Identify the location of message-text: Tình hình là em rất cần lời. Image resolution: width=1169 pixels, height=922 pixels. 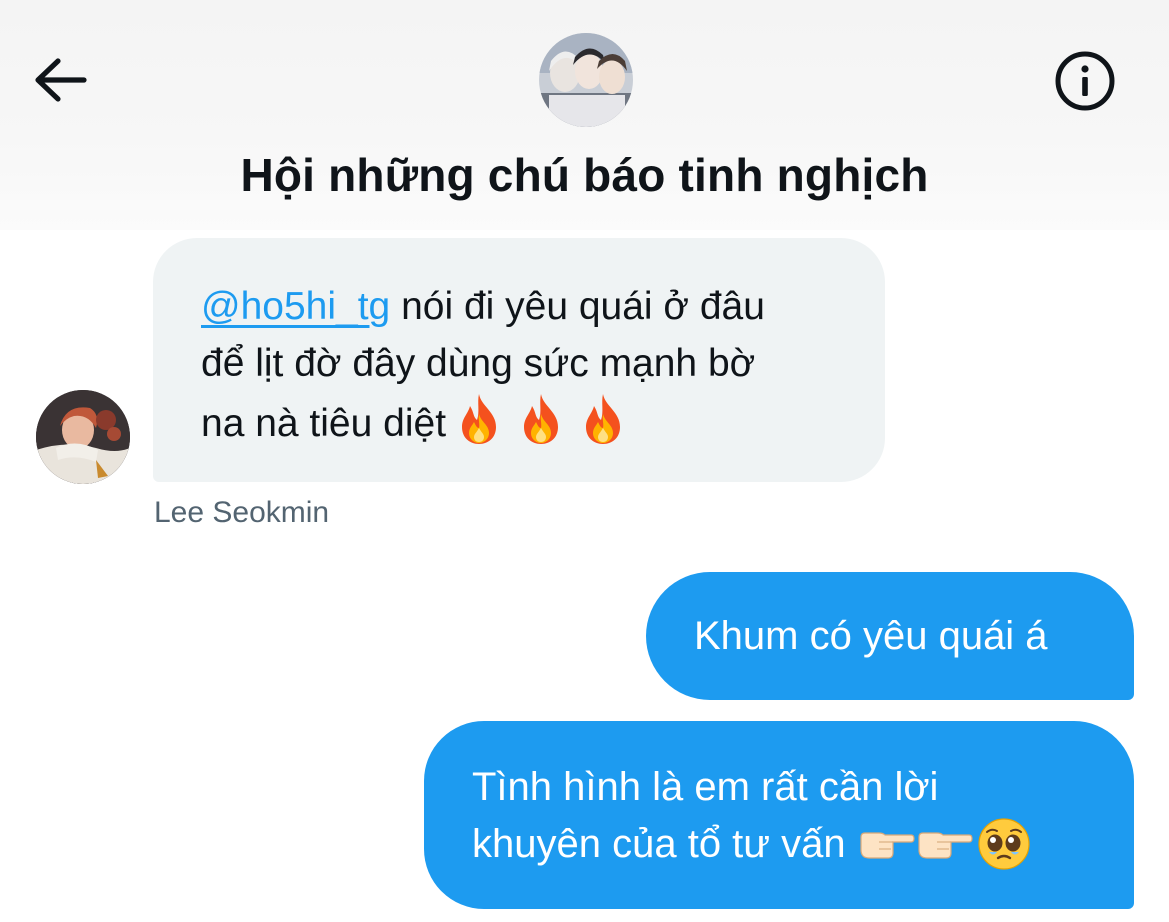
(705, 787).